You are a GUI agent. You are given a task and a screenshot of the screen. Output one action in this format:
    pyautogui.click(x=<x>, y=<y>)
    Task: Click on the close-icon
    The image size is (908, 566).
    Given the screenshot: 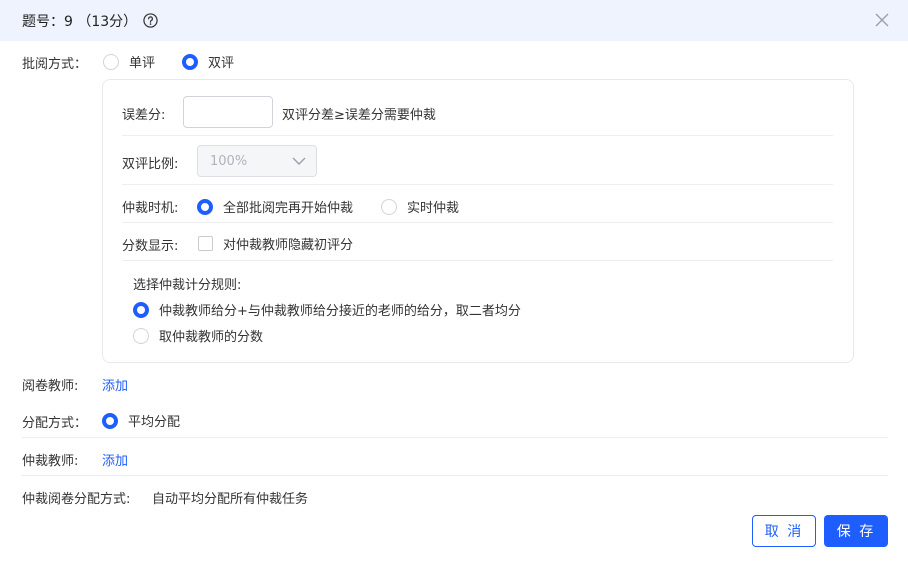 What is the action you would take?
    pyautogui.click(x=882, y=20)
    